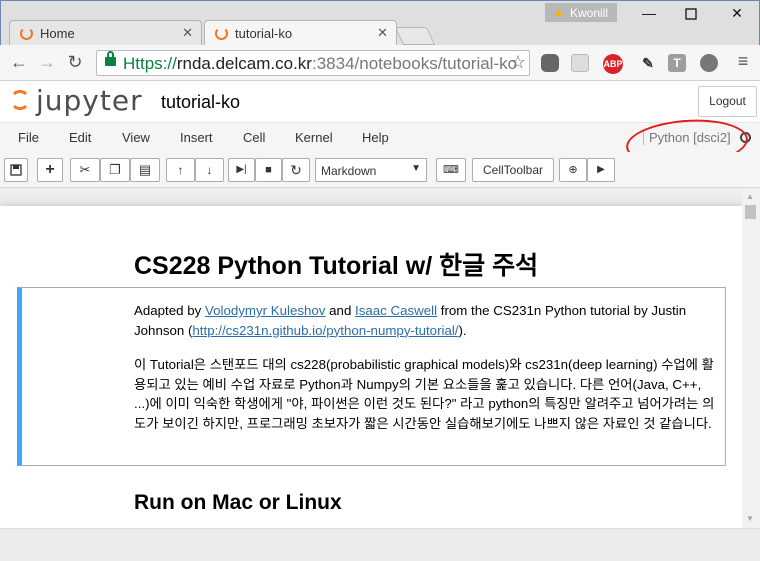  Describe the element at coordinates (677, 63) in the screenshot. I see `t-extension-icon: T` at that location.